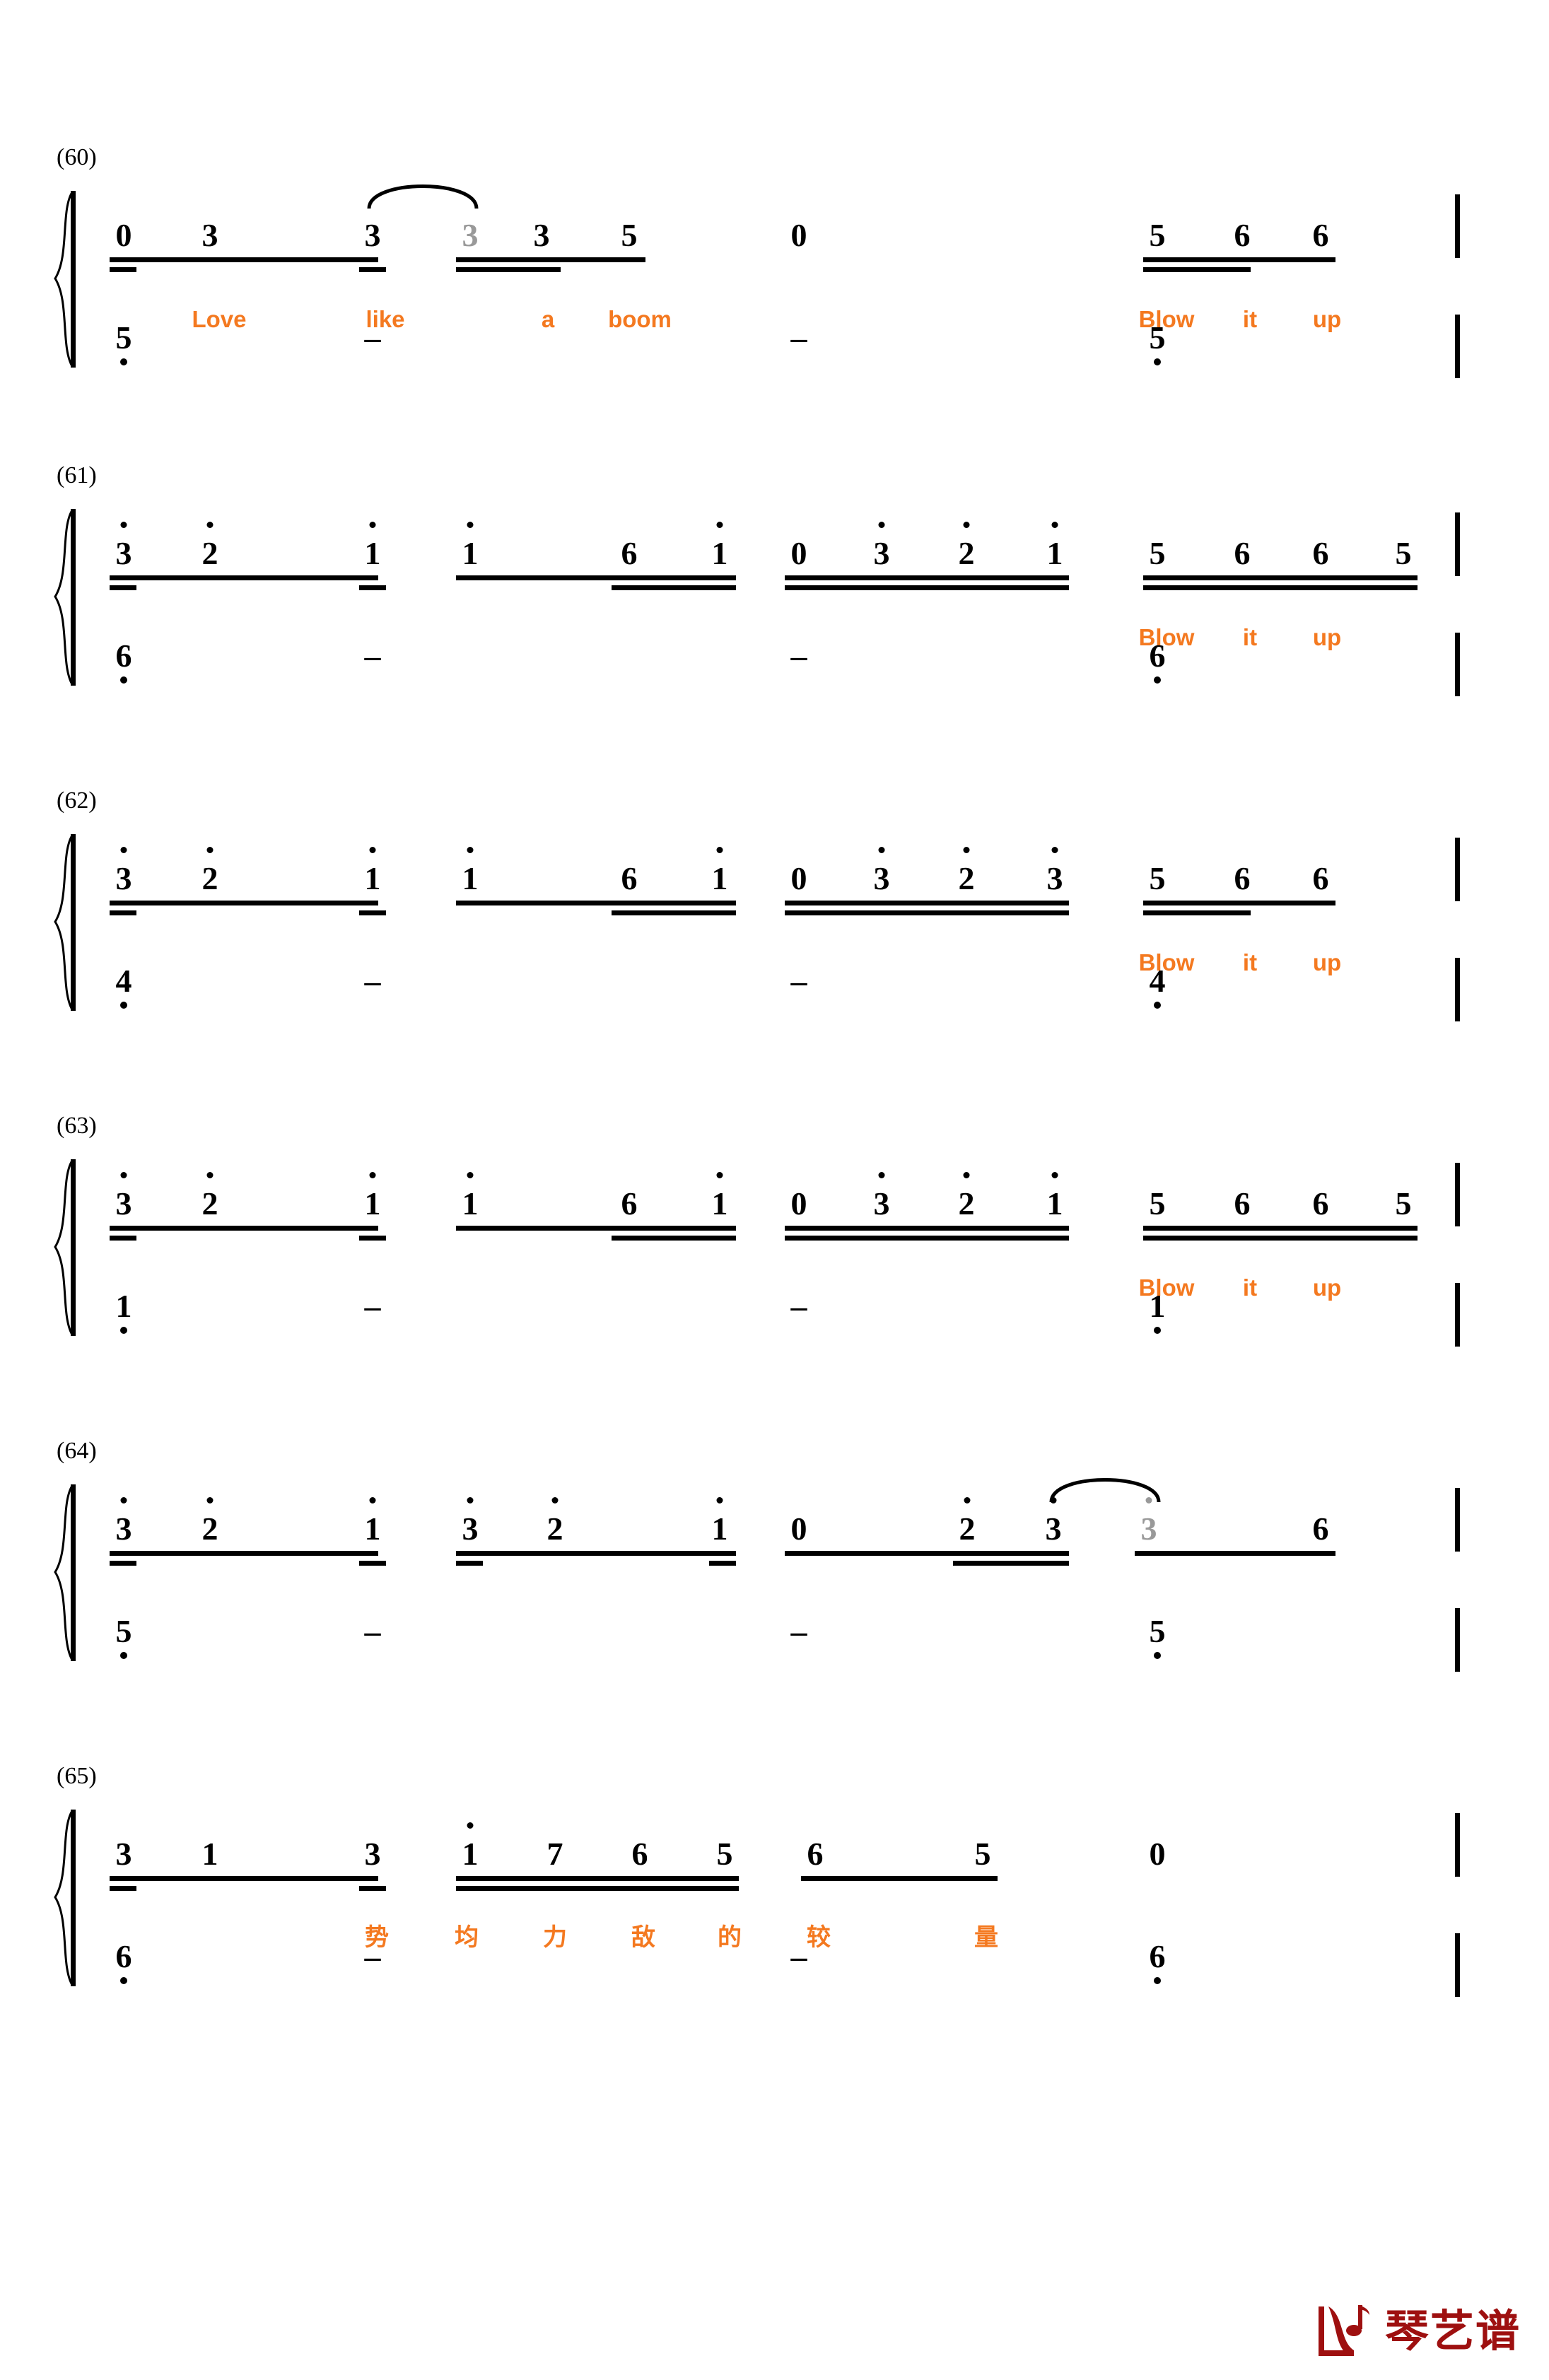 Image resolution: width=1549 pixels, height=2380 pixels. I want to click on lyric-syllable: 量, so click(986, 1938).